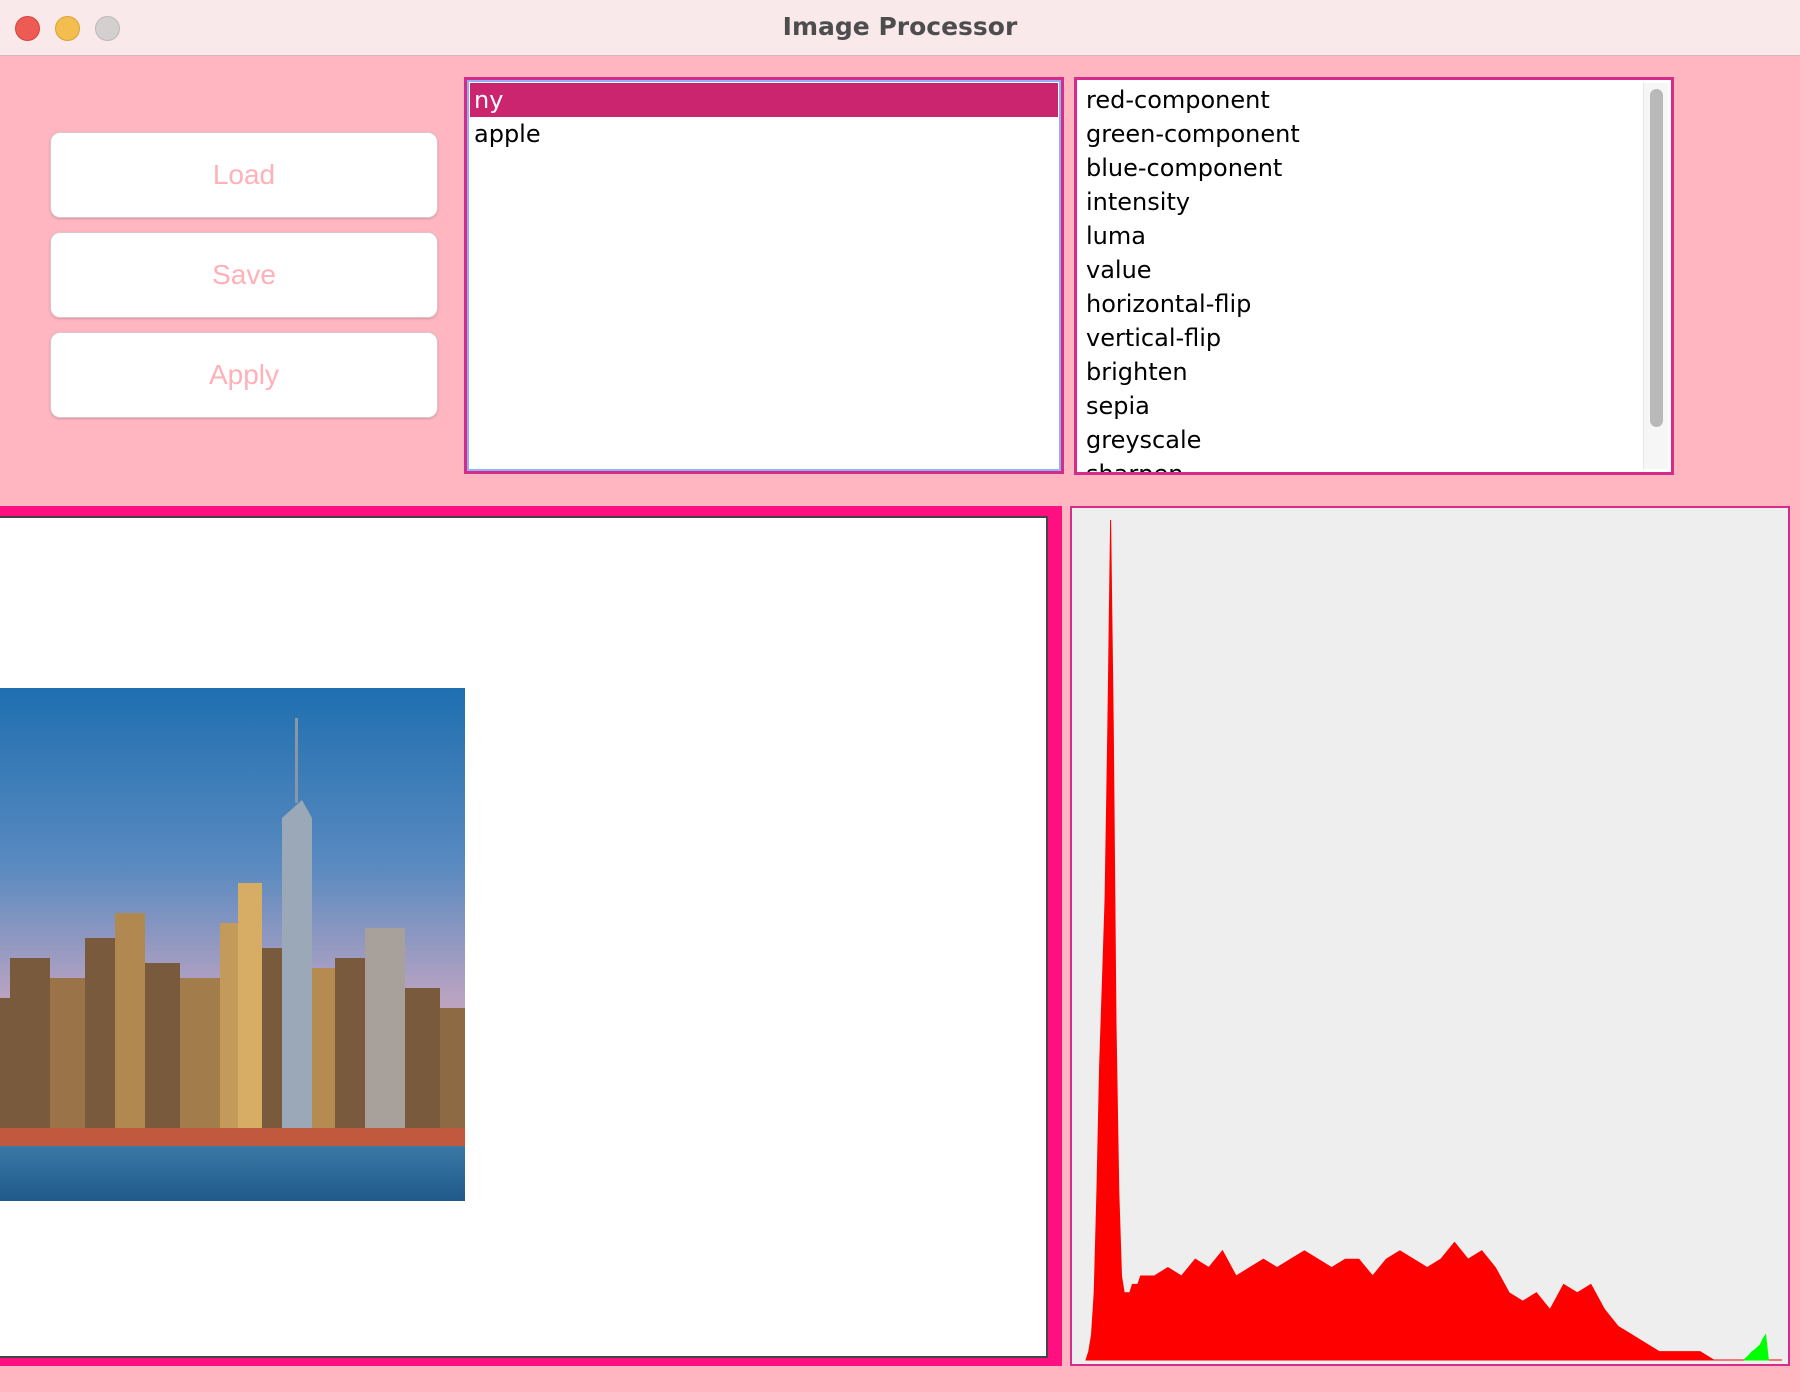 The image size is (1800, 1392). I want to click on title-bar: Image Processor, so click(900, 28).